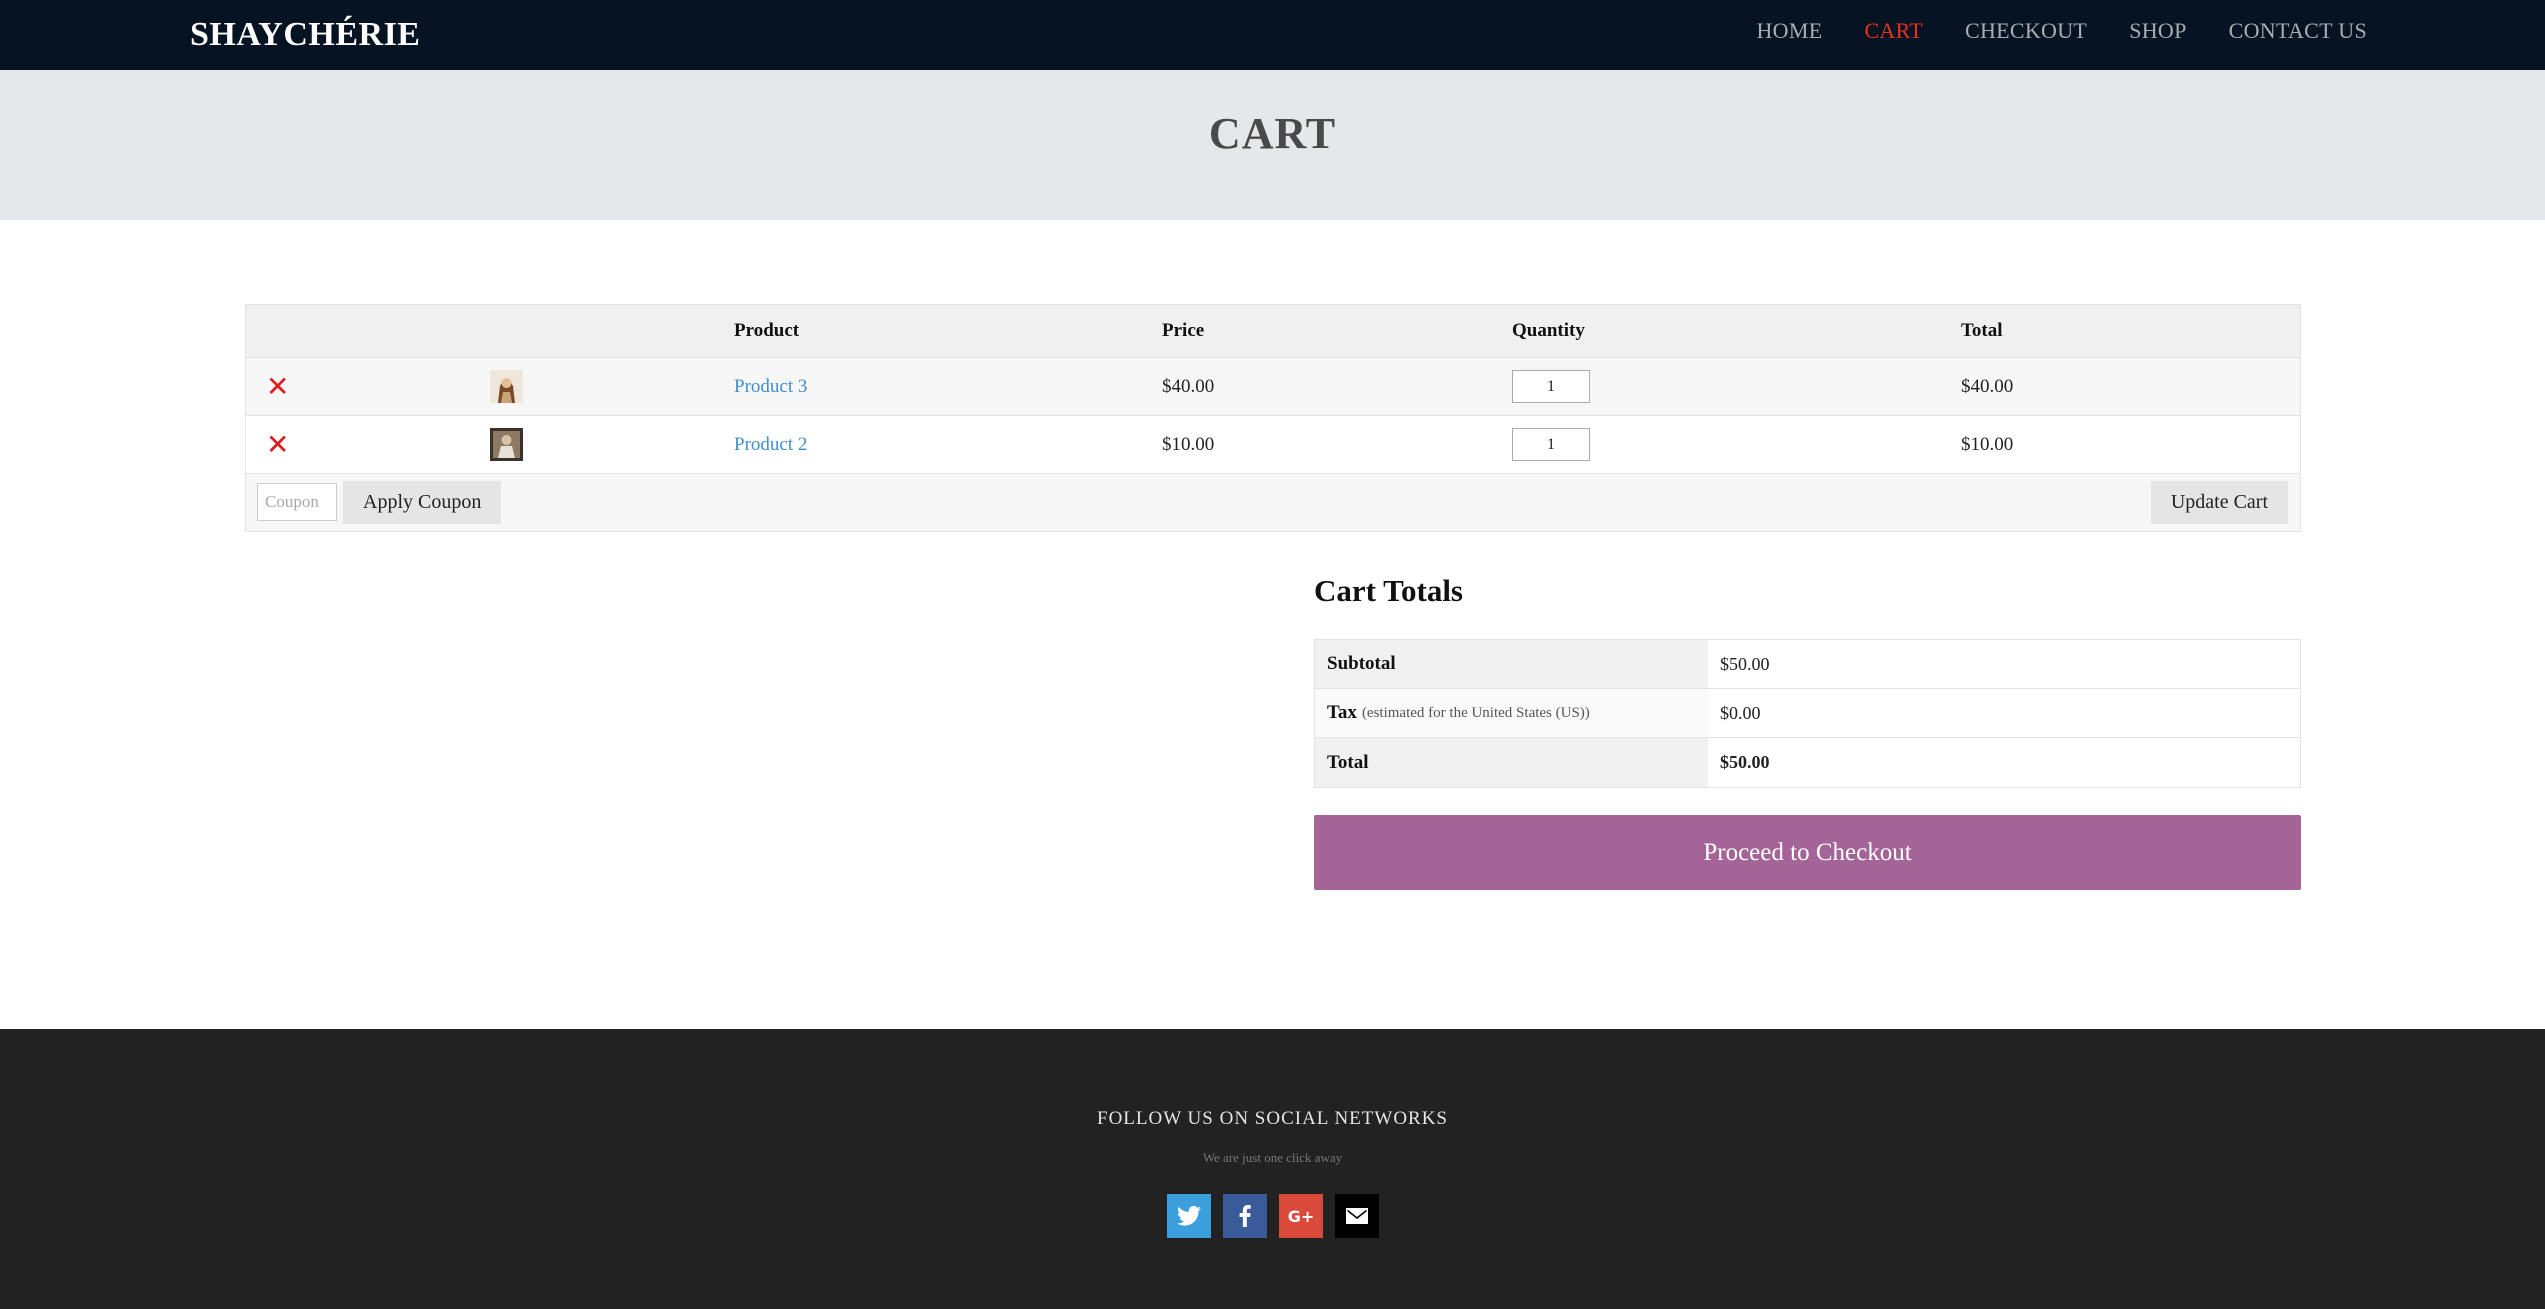 Image resolution: width=2545 pixels, height=1309 pixels. I want to click on google-plus-link: G+, so click(1301, 1216).